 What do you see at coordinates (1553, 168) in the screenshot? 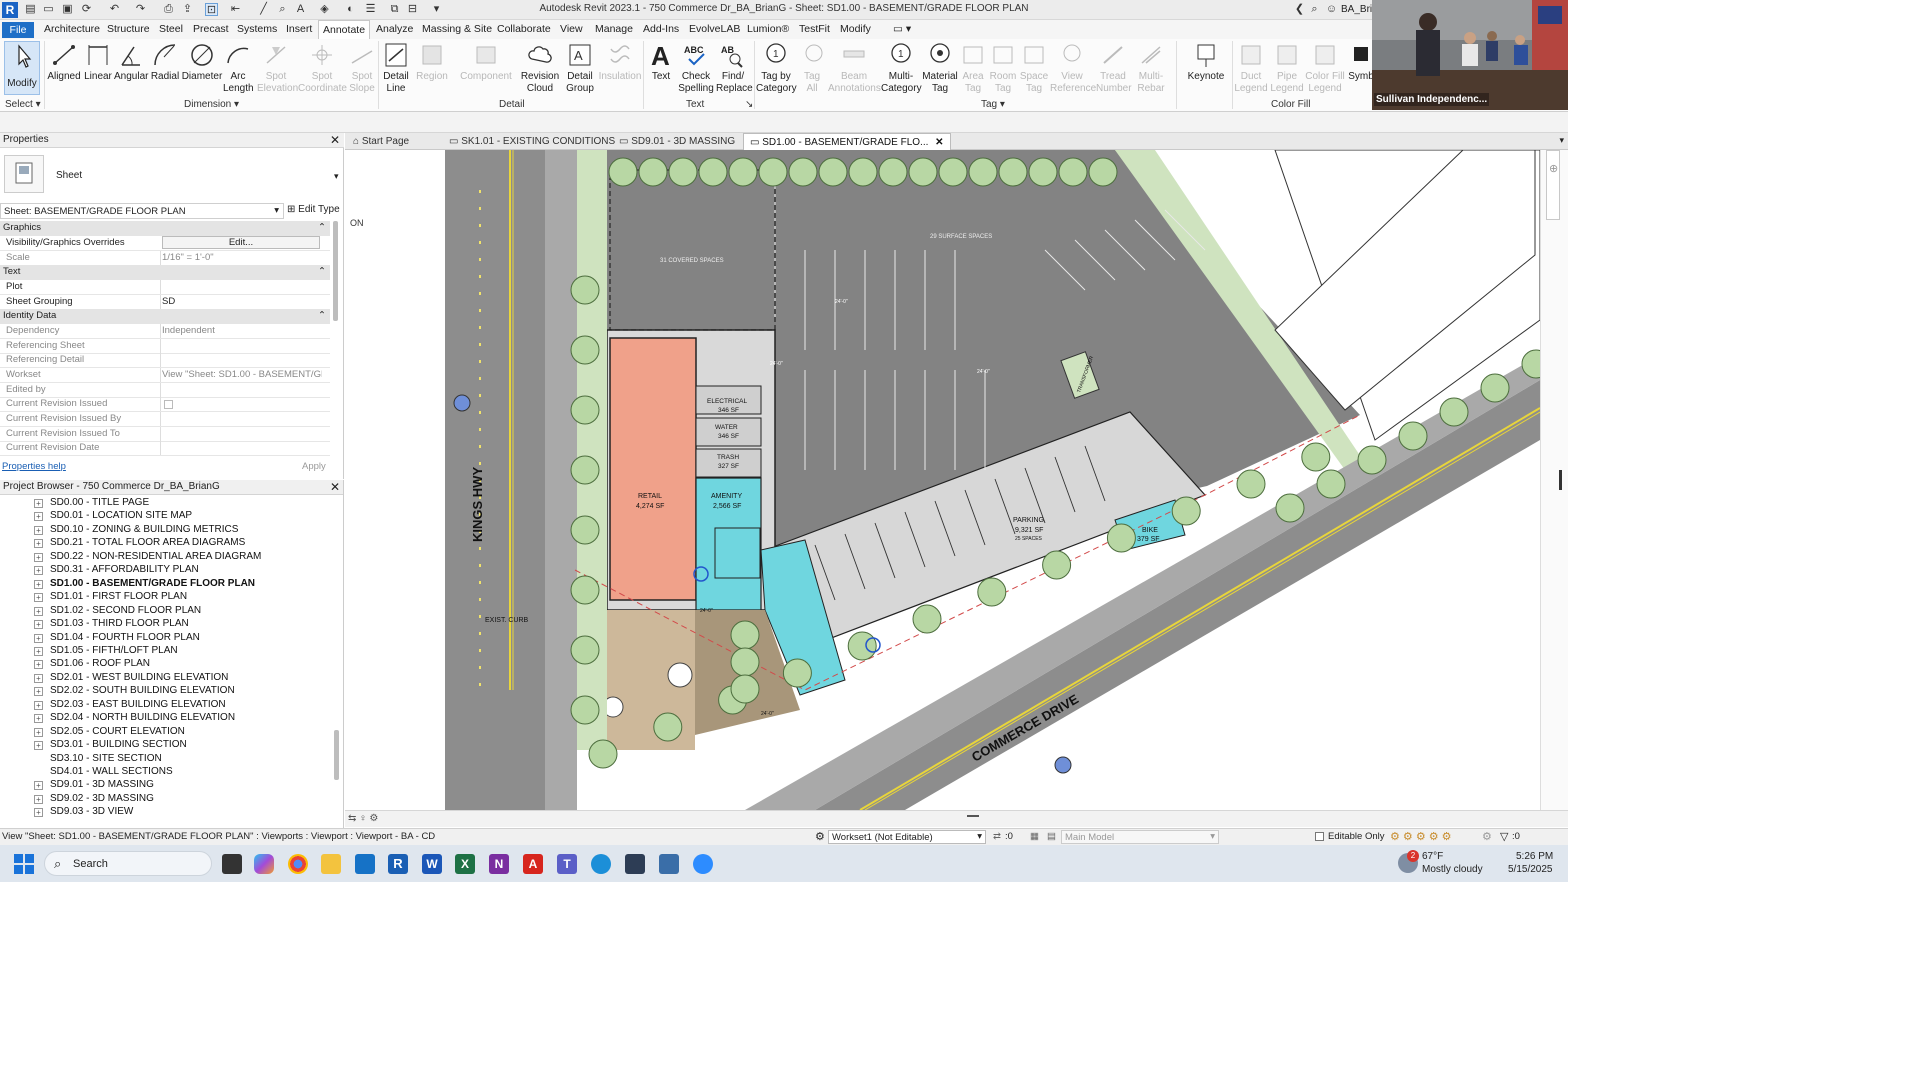
I see `zoom-icon: ⊕` at bounding box center [1553, 168].